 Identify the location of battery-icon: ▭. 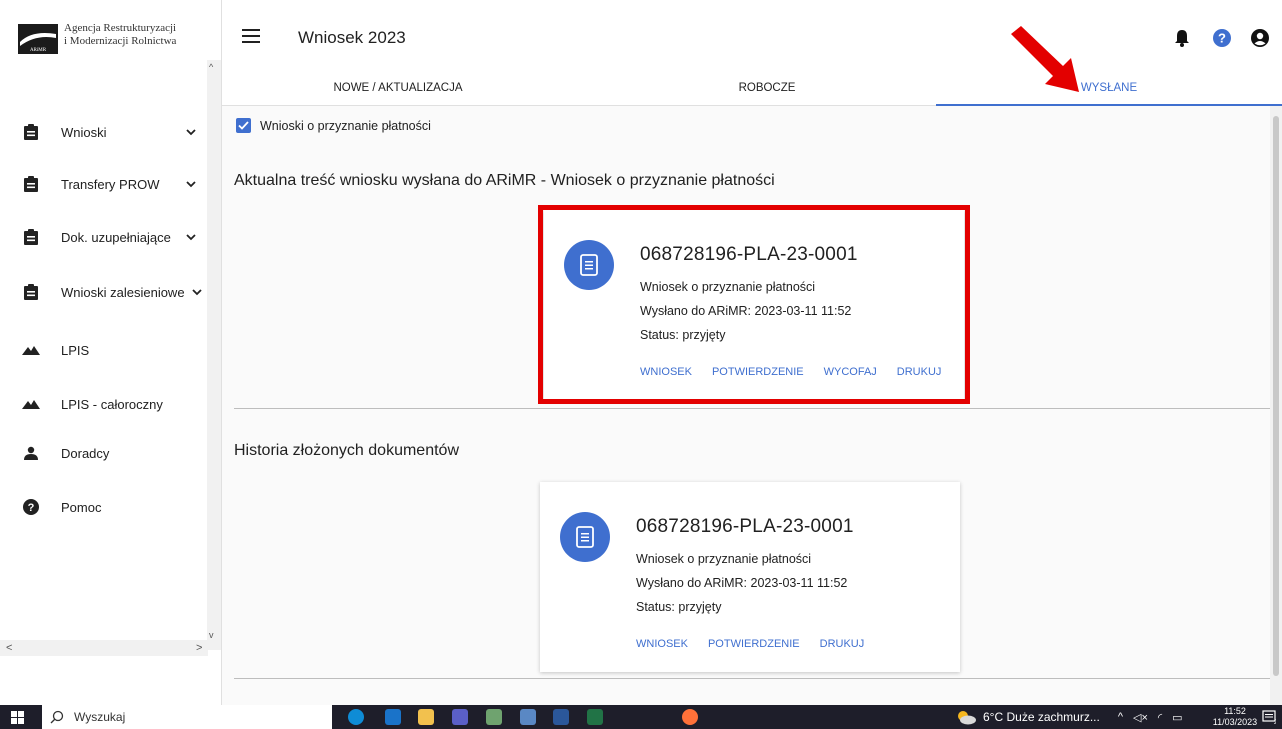
(1177, 717).